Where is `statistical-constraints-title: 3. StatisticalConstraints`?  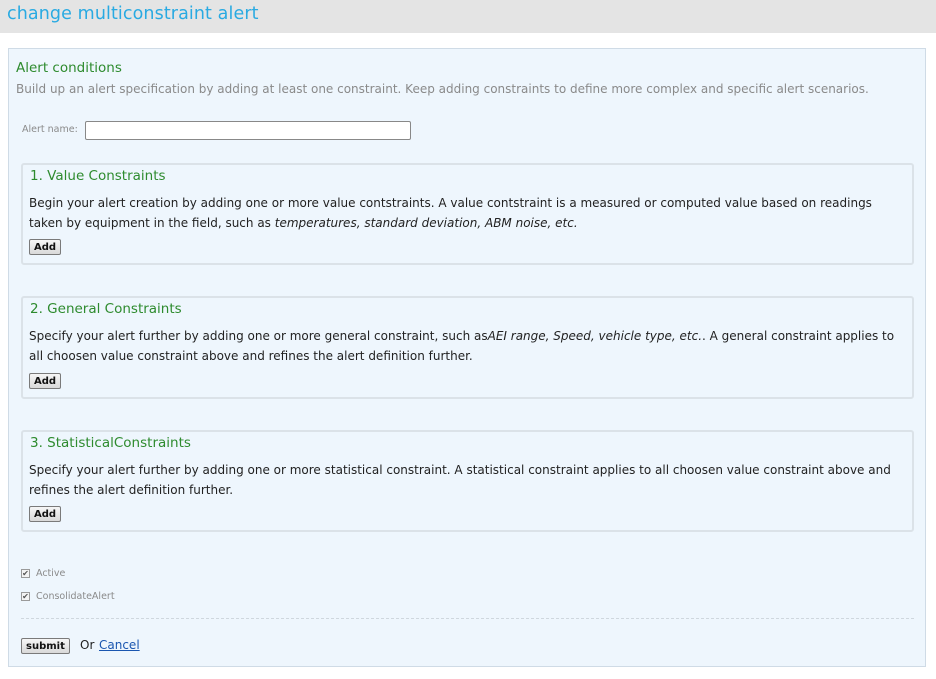
statistical-constraints-title: 3. StatisticalConstraints is located at coordinates (110, 443).